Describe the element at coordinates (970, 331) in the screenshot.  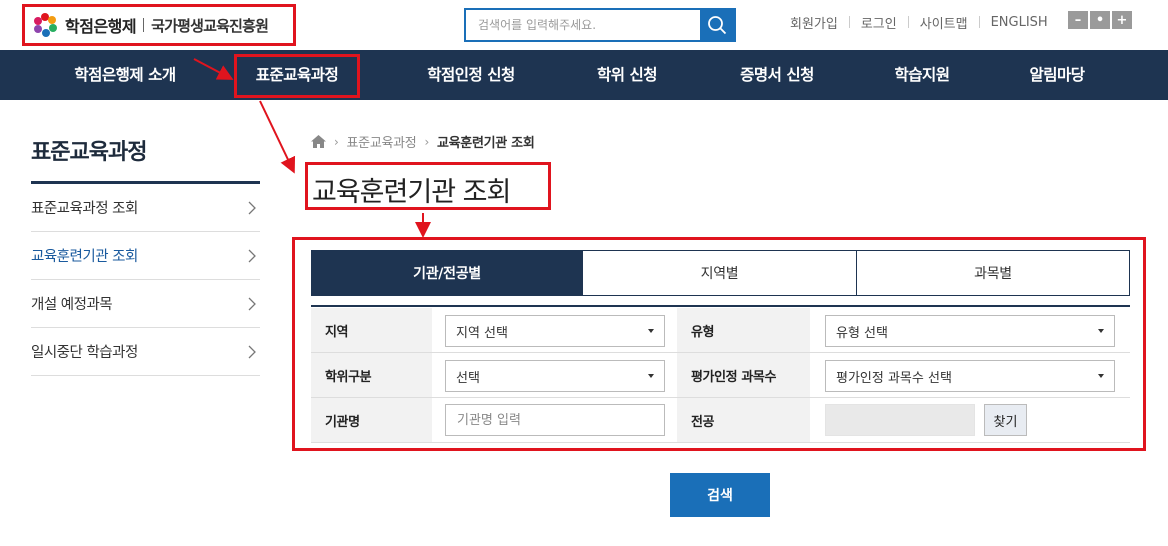
I see `type-select: 유형 선택` at that location.